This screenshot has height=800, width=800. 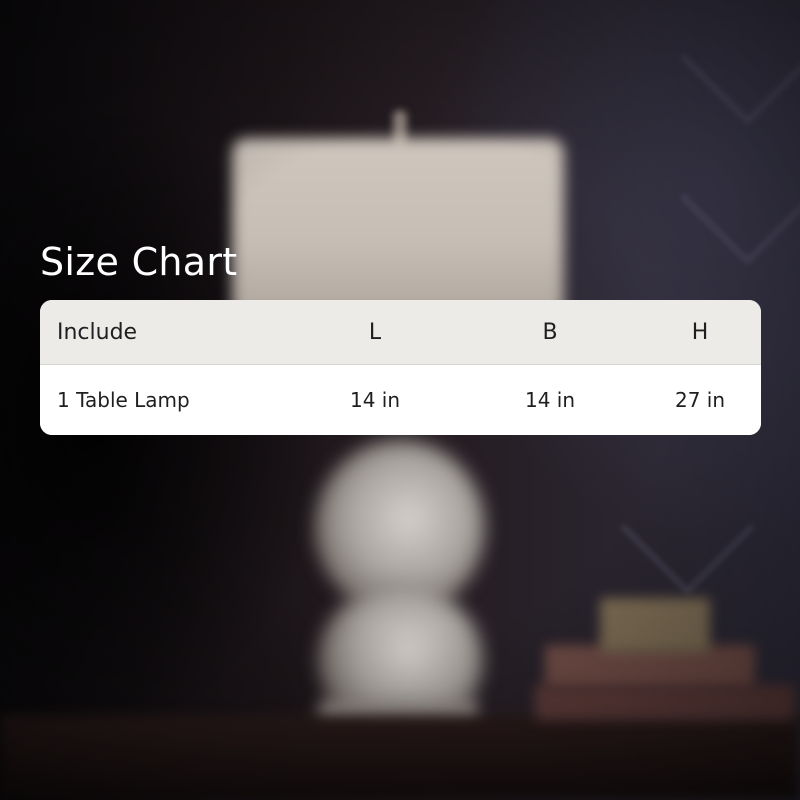 What do you see at coordinates (700, 400) in the screenshot?
I see `cell-height: 27 in` at bounding box center [700, 400].